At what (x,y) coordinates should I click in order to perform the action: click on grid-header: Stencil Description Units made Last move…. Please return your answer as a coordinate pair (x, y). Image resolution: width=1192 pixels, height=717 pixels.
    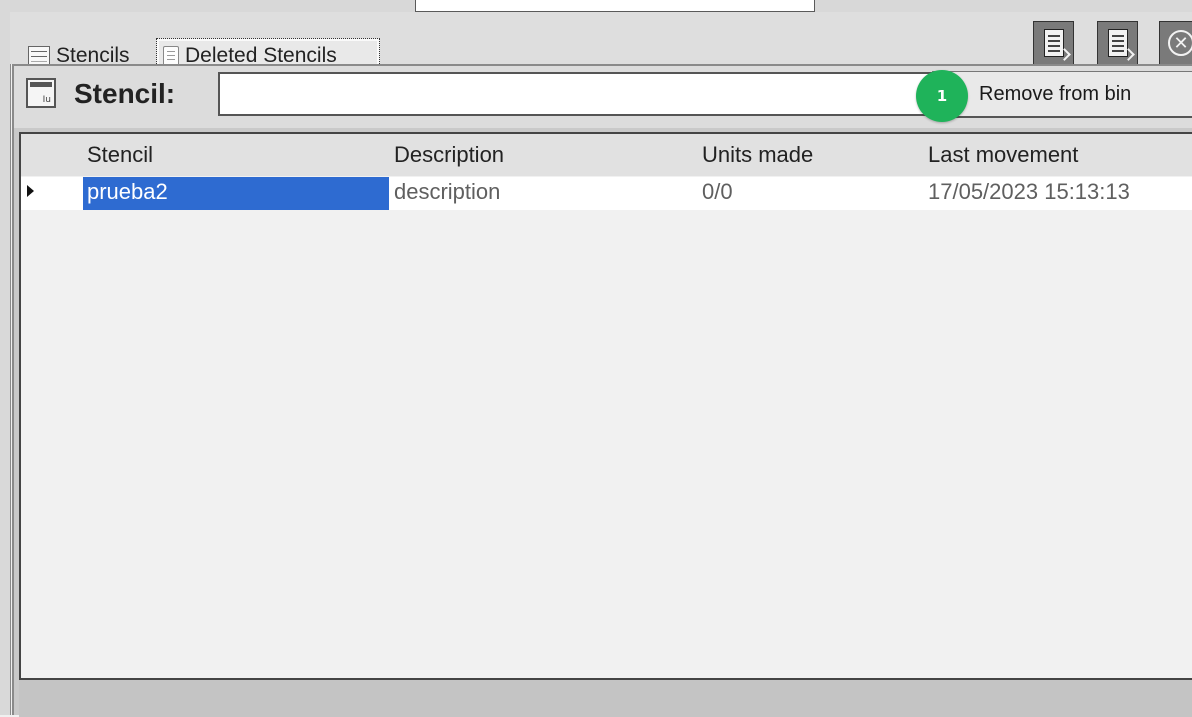
    Looking at the image, I should click on (606, 155).